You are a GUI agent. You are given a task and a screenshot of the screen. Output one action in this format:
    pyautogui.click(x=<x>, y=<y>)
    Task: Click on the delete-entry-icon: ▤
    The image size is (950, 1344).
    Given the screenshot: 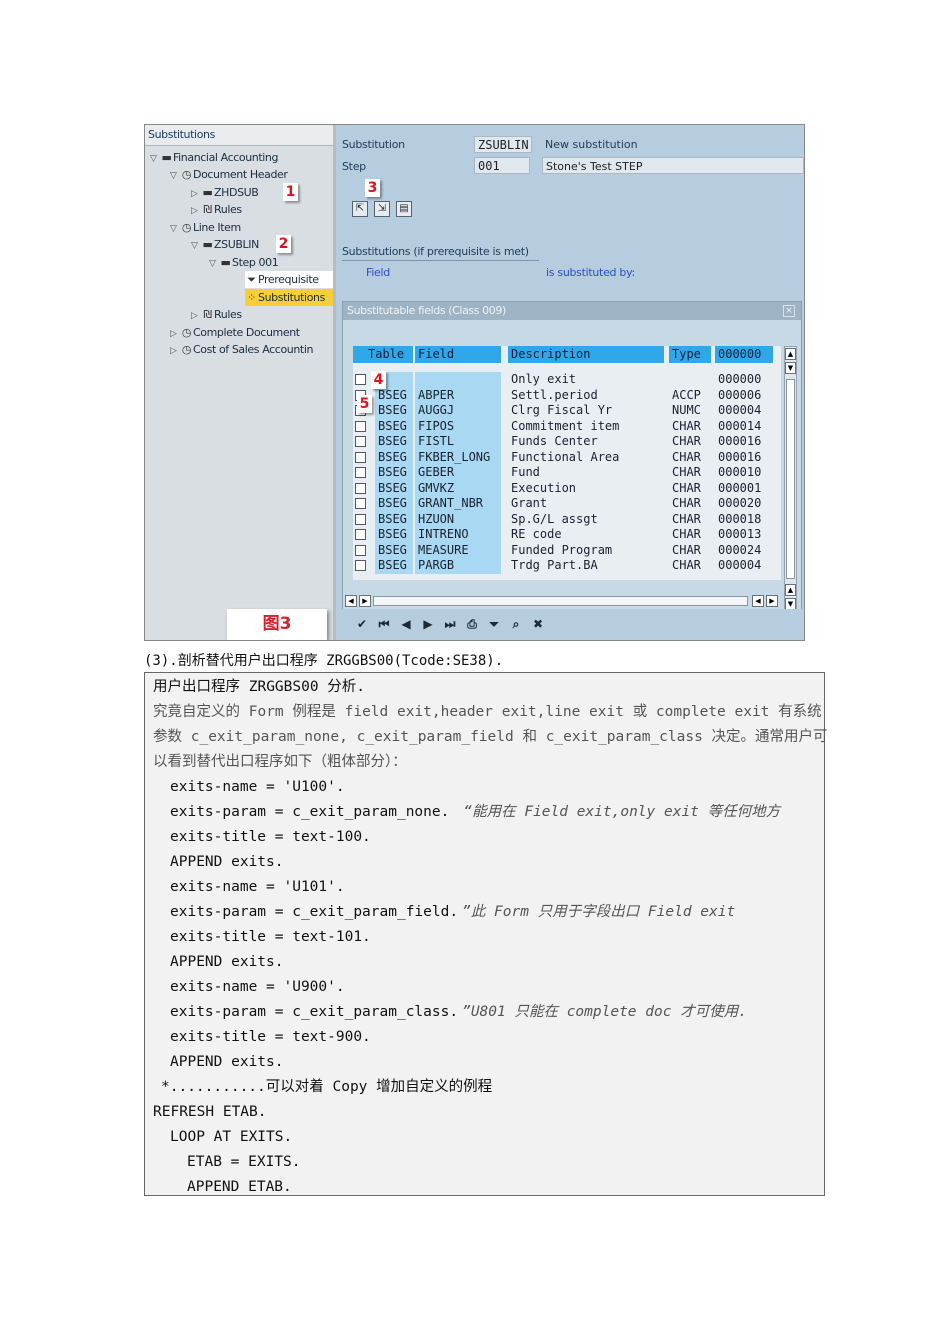 What is the action you would take?
    pyautogui.click(x=404, y=209)
    